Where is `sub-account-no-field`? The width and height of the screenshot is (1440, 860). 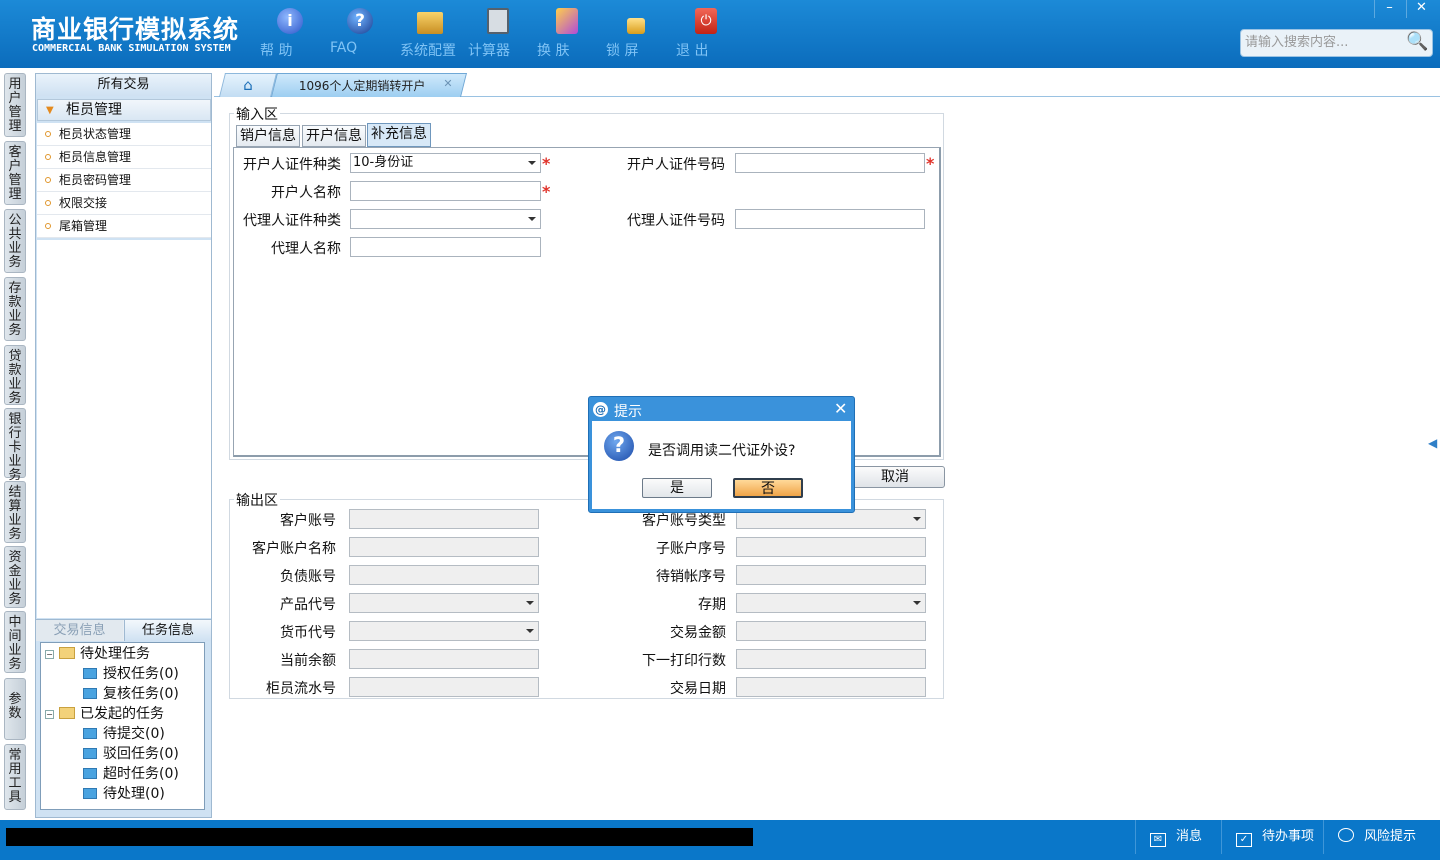 sub-account-no-field is located at coordinates (831, 547).